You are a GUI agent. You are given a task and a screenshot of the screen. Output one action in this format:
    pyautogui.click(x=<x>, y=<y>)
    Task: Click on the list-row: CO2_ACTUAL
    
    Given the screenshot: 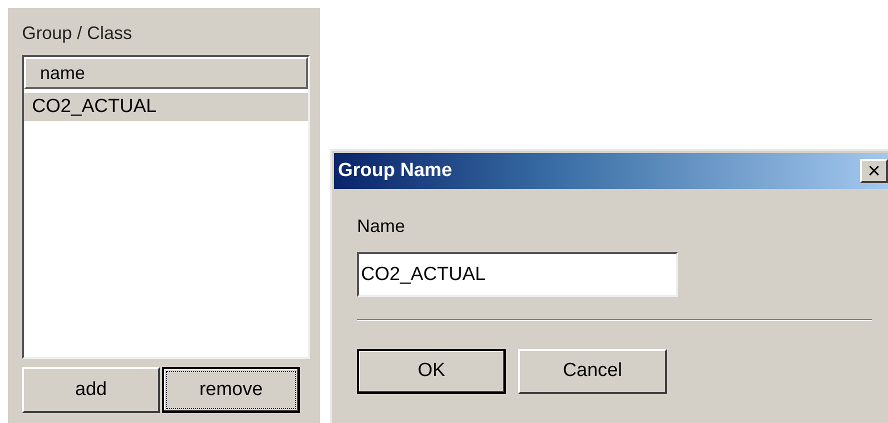 What is the action you would take?
    pyautogui.click(x=166, y=107)
    